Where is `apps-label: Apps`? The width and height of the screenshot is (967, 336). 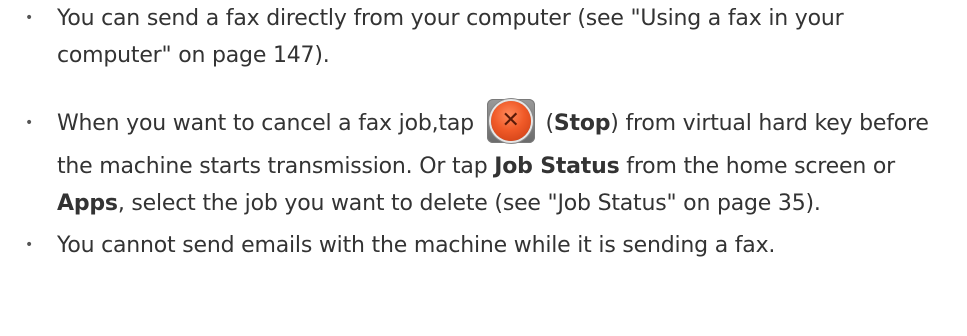 apps-label: Apps is located at coordinates (87, 203).